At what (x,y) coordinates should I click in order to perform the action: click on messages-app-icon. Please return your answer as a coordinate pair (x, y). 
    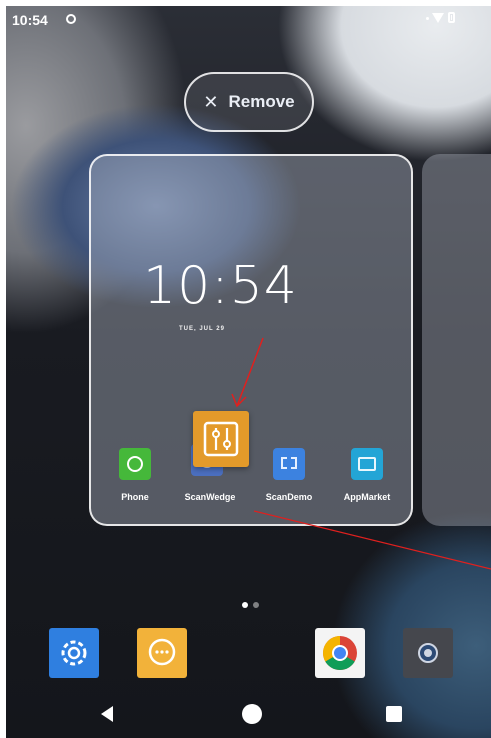
    Looking at the image, I should click on (162, 653).